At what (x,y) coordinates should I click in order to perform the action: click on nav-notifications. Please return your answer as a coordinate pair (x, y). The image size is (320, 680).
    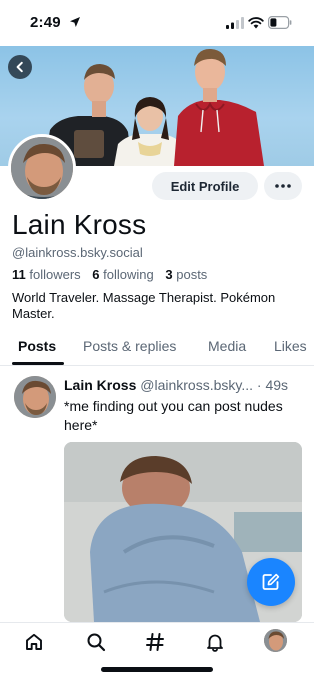
    Looking at the image, I should click on (215, 642).